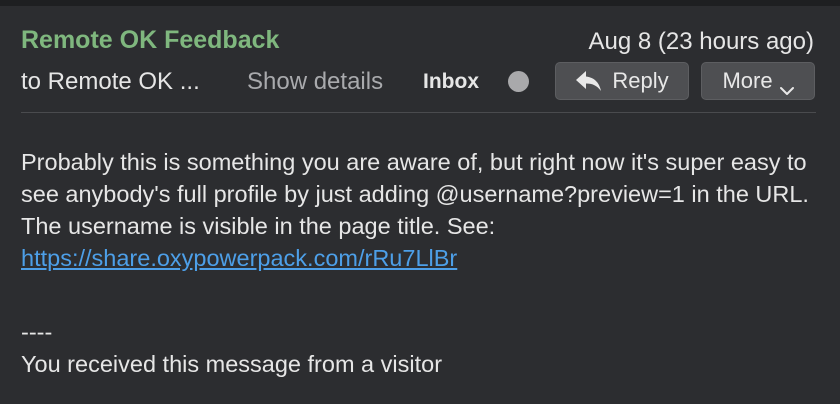  Describe the element at coordinates (232, 364) in the screenshot. I see `signature-text: You received this message from a visitor` at that location.